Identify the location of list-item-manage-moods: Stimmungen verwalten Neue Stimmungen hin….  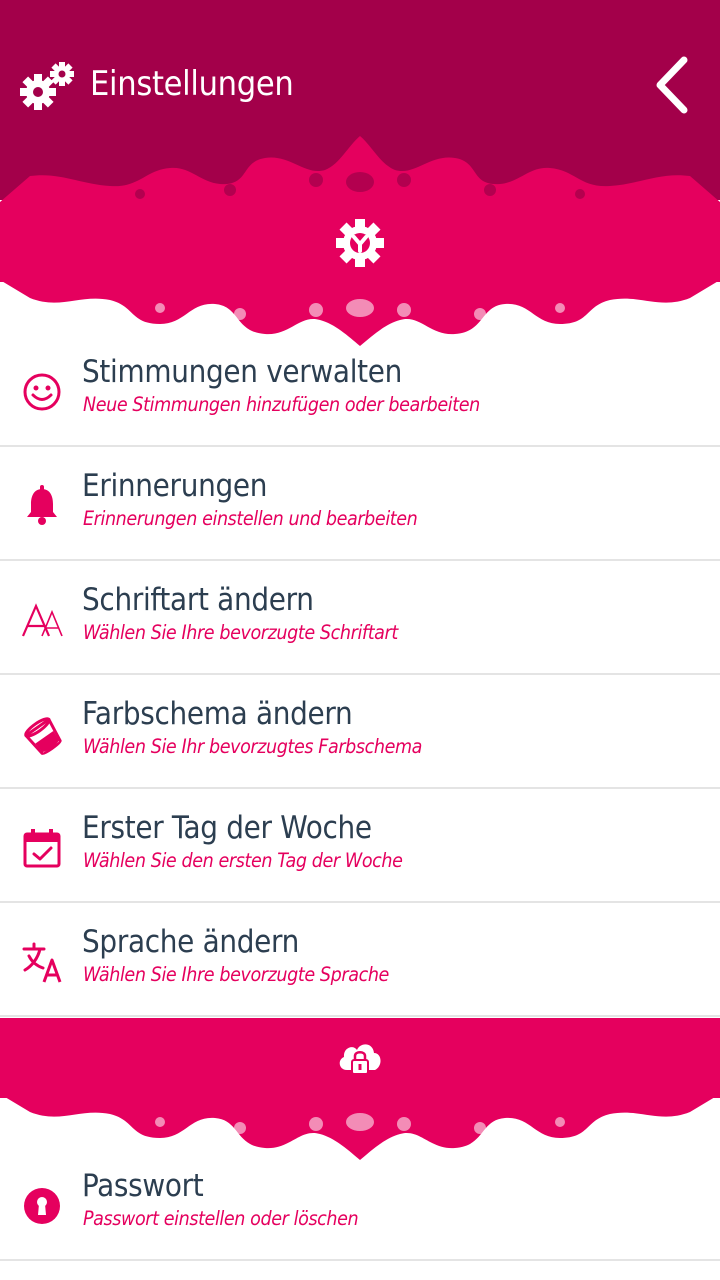
(360, 390).